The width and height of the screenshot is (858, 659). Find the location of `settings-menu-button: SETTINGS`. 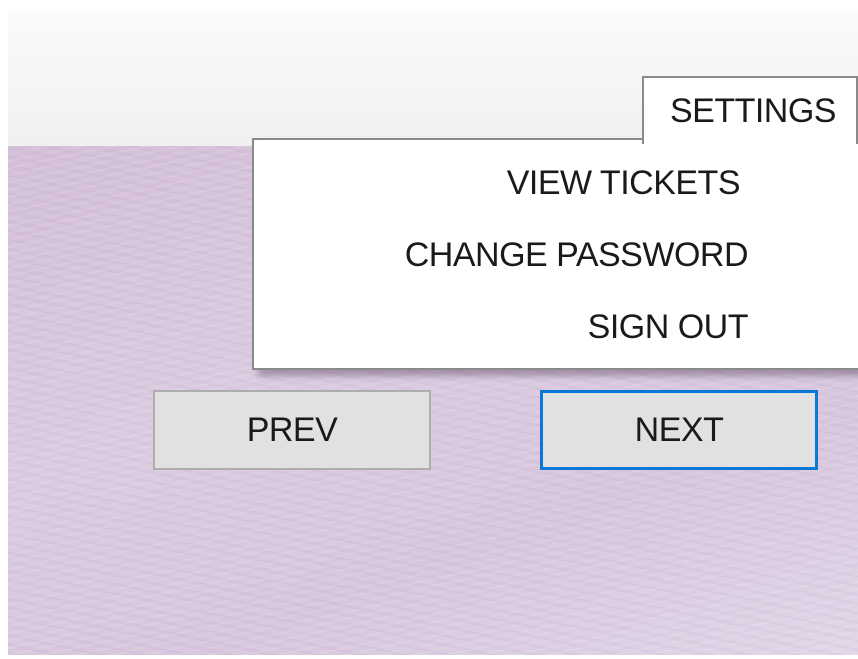

settings-menu-button: SETTINGS is located at coordinates (750, 110).